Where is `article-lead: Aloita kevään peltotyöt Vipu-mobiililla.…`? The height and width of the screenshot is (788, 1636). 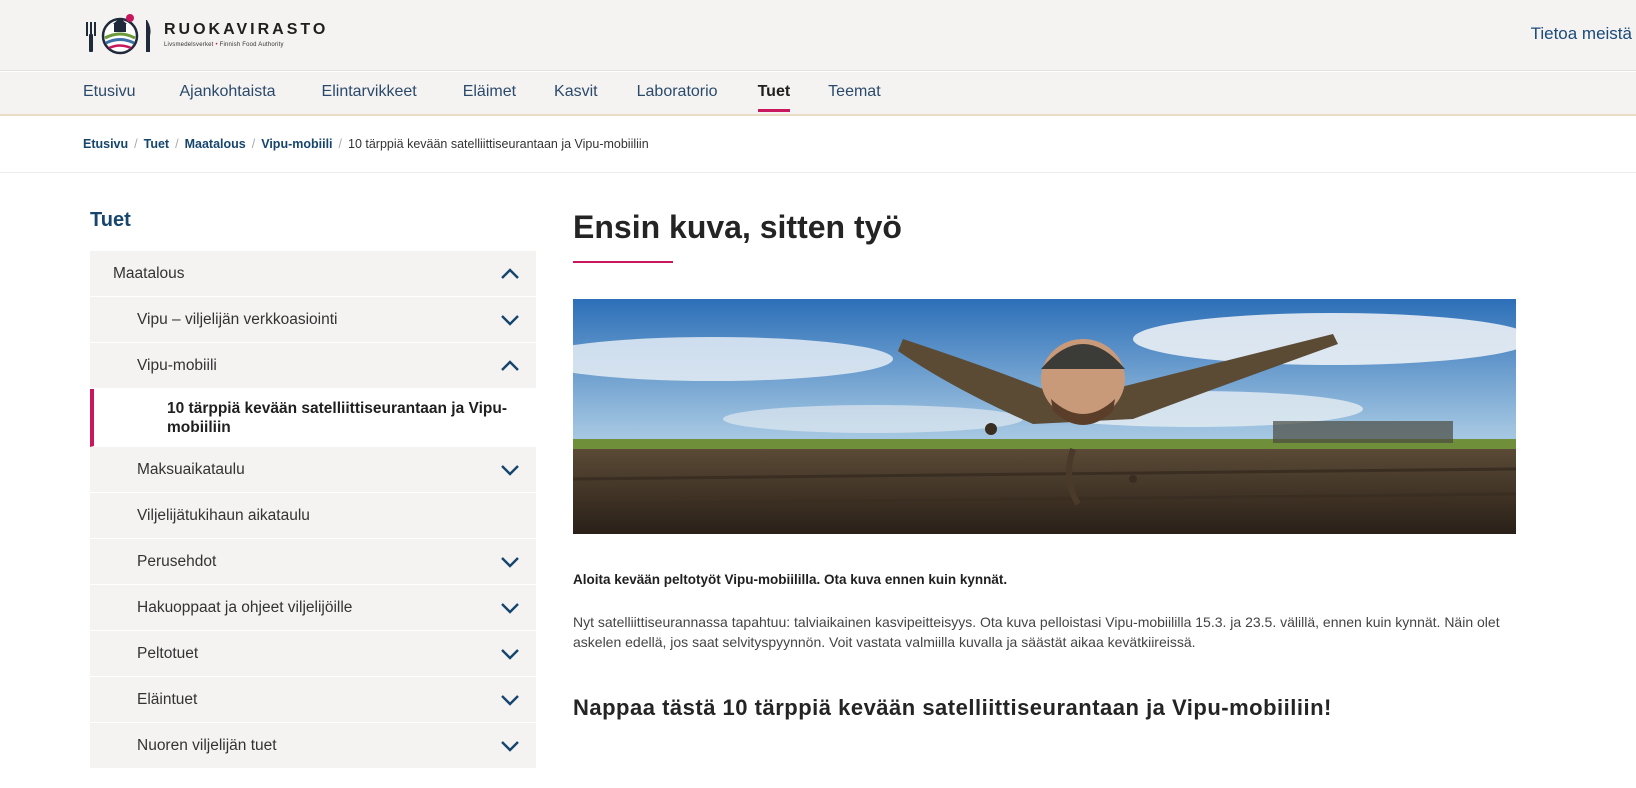
article-lead: Aloita kevään peltotyöt Vipu-mobiililla.… is located at coordinates (790, 579).